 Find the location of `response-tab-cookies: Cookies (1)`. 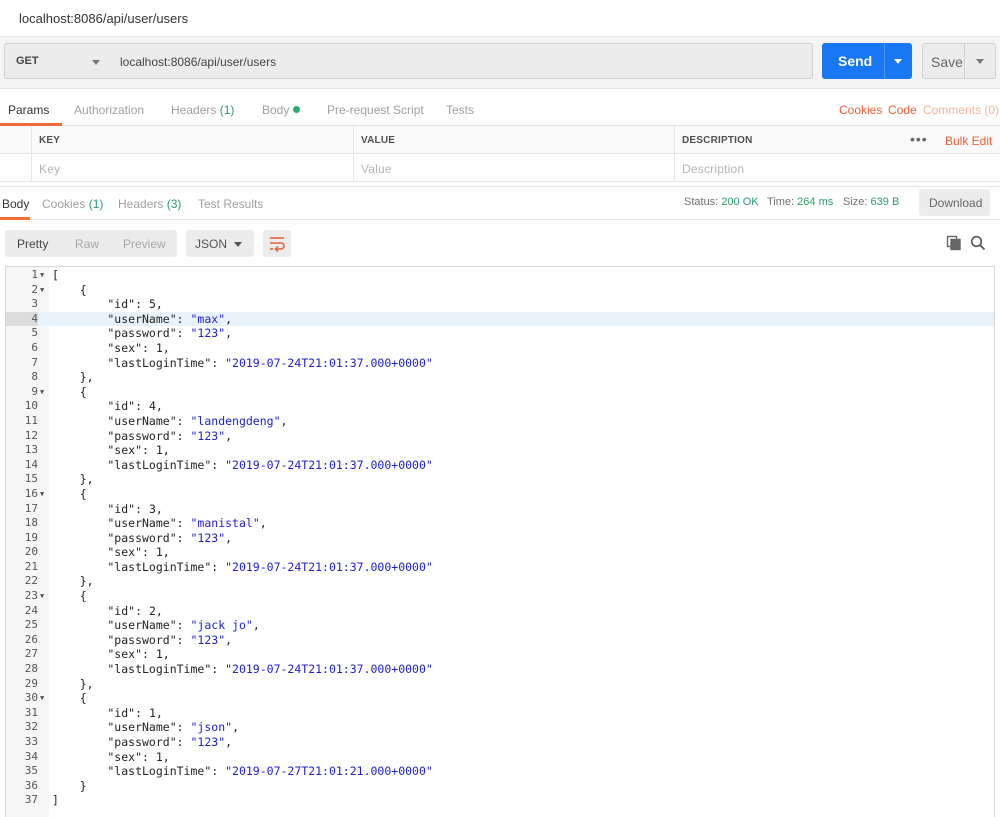

response-tab-cookies: Cookies (1) is located at coordinates (72, 204).